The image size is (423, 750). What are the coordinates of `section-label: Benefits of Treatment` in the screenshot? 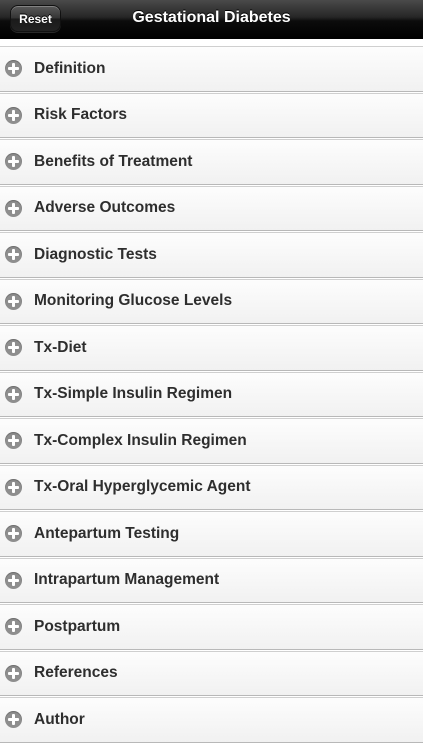 It's located at (113, 161).